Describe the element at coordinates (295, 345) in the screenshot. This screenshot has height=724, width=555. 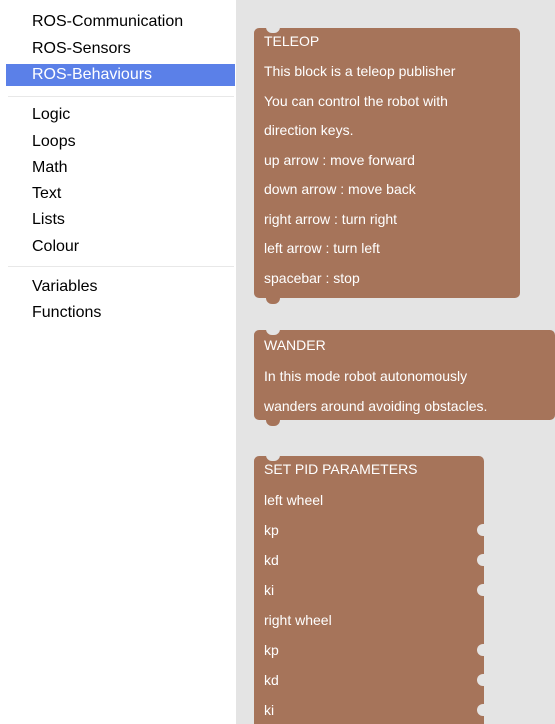
I see `wander-block-title: WANDER` at that location.